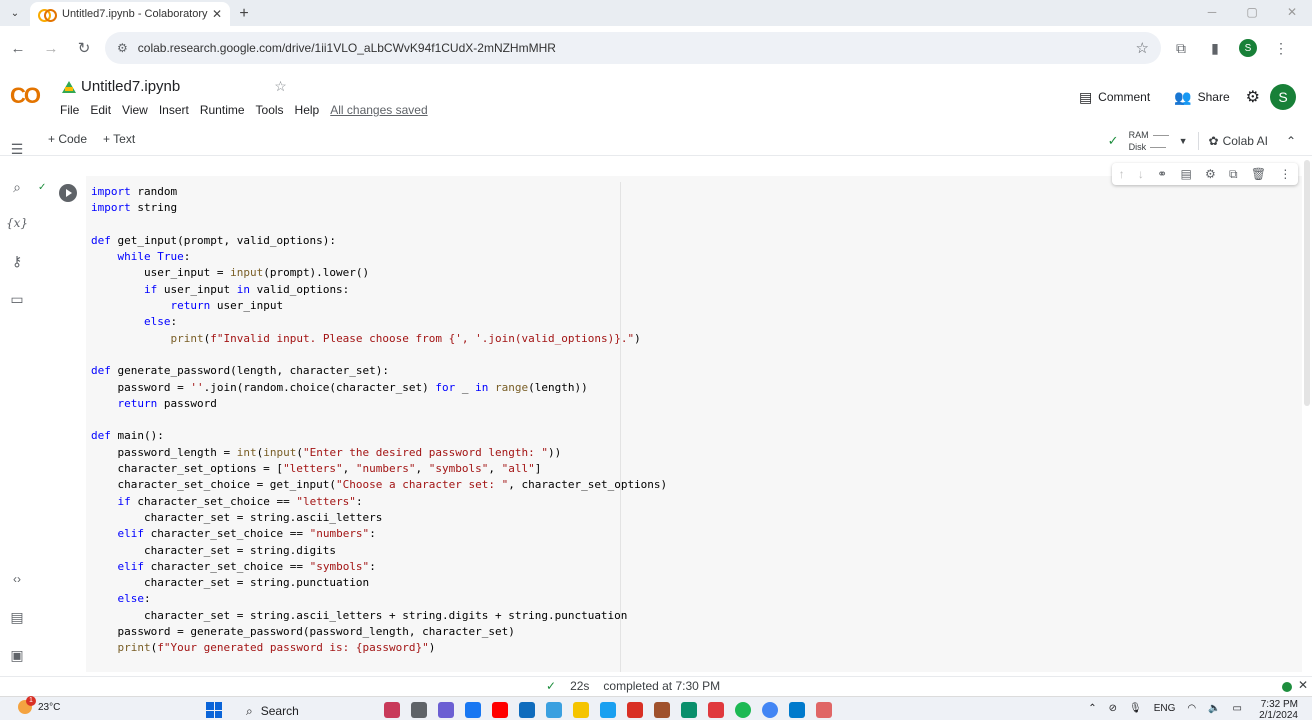 This screenshot has height=721, width=1312. I want to click on resource-monitor: RAM Disk, so click(1149, 141).